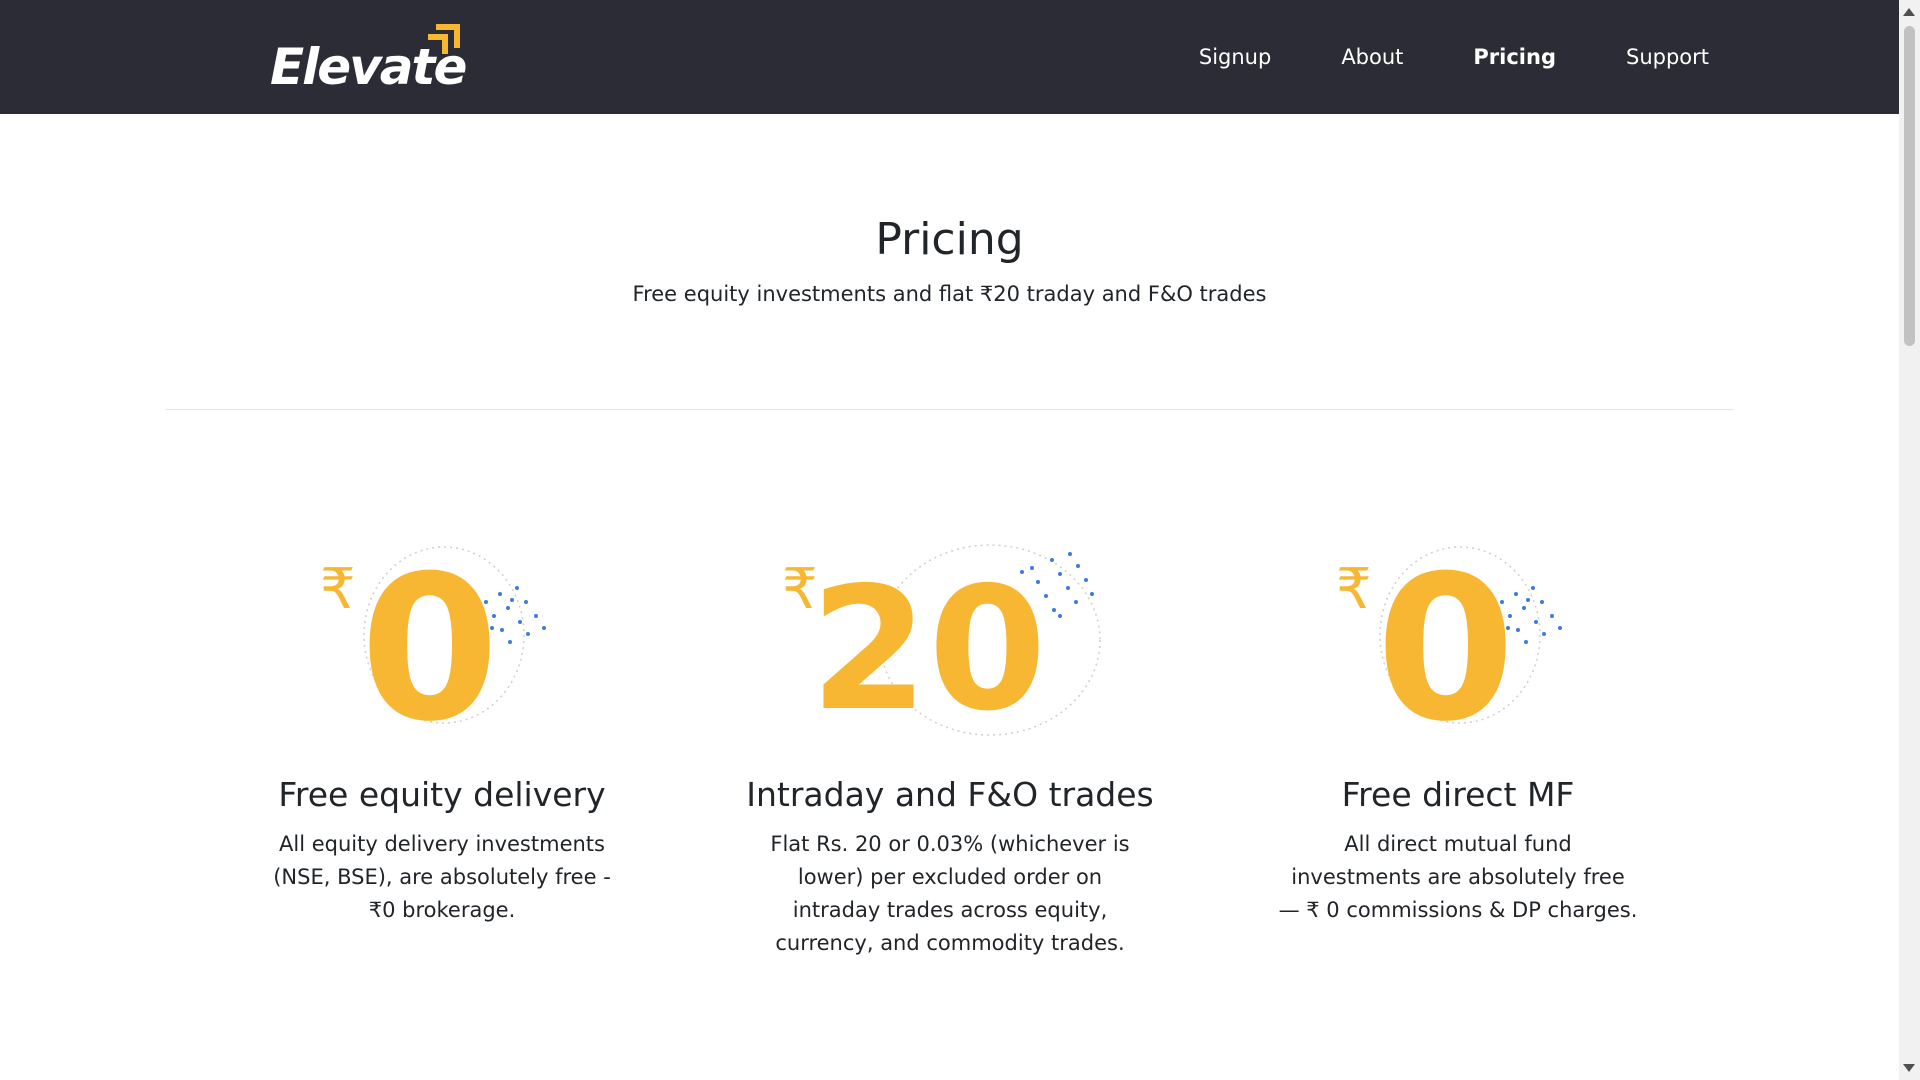 This screenshot has height=1080, width=1920. Describe the element at coordinates (949, 239) in the screenshot. I see `page-title: Pricing` at that location.